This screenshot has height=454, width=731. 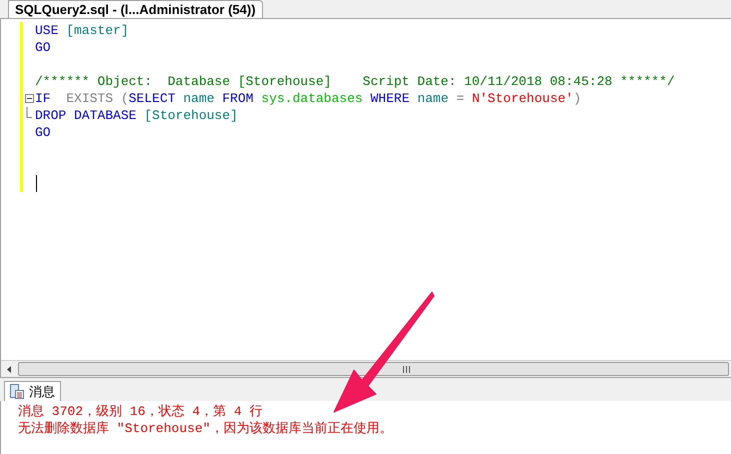 I want to click on grip-icon, so click(x=406, y=369).